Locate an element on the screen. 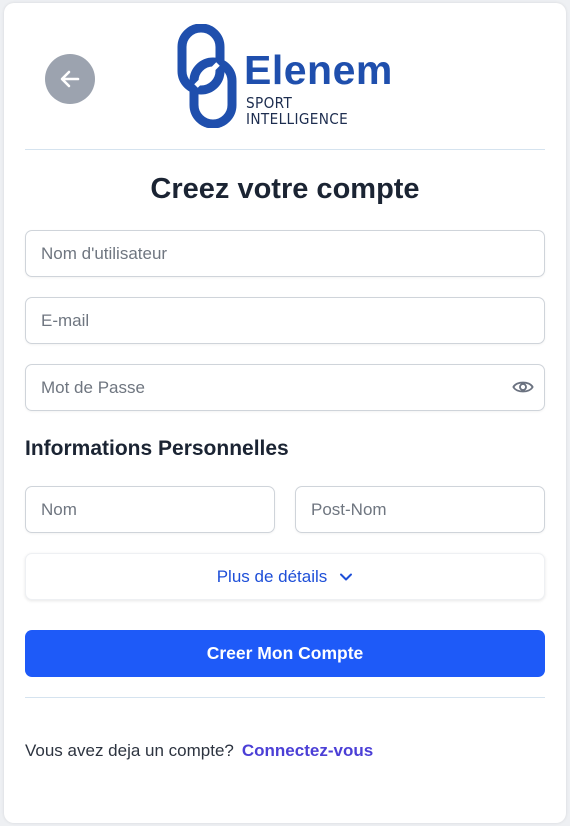  password-input is located at coordinates (285, 387).